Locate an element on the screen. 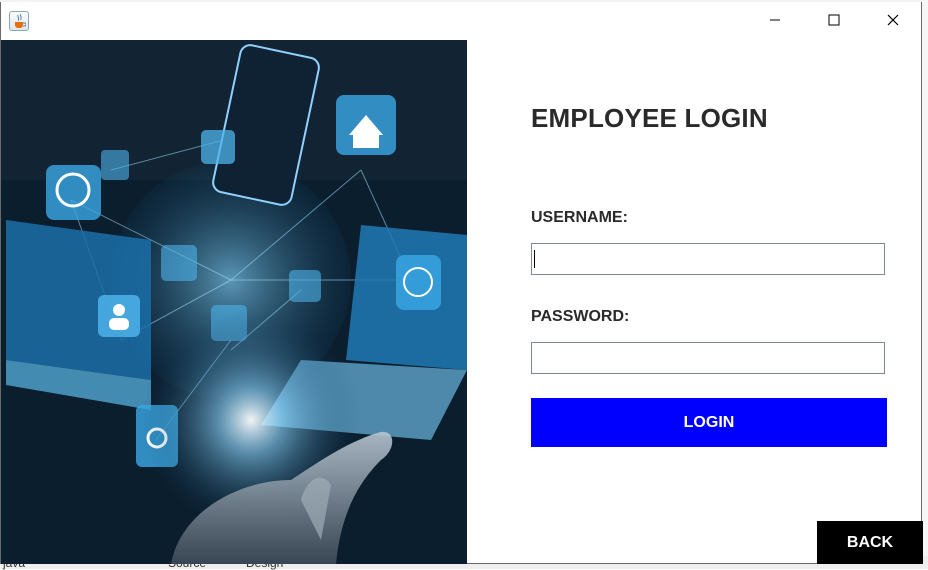  username-field is located at coordinates (708, 259).